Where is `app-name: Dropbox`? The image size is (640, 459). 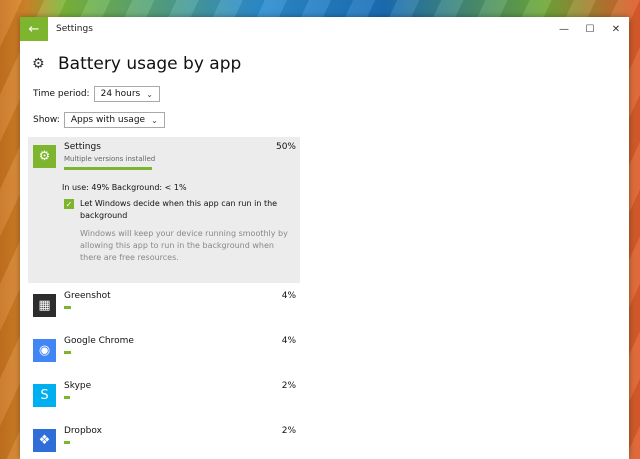
app-name: Dropbox is located at coordinates (83, 431).